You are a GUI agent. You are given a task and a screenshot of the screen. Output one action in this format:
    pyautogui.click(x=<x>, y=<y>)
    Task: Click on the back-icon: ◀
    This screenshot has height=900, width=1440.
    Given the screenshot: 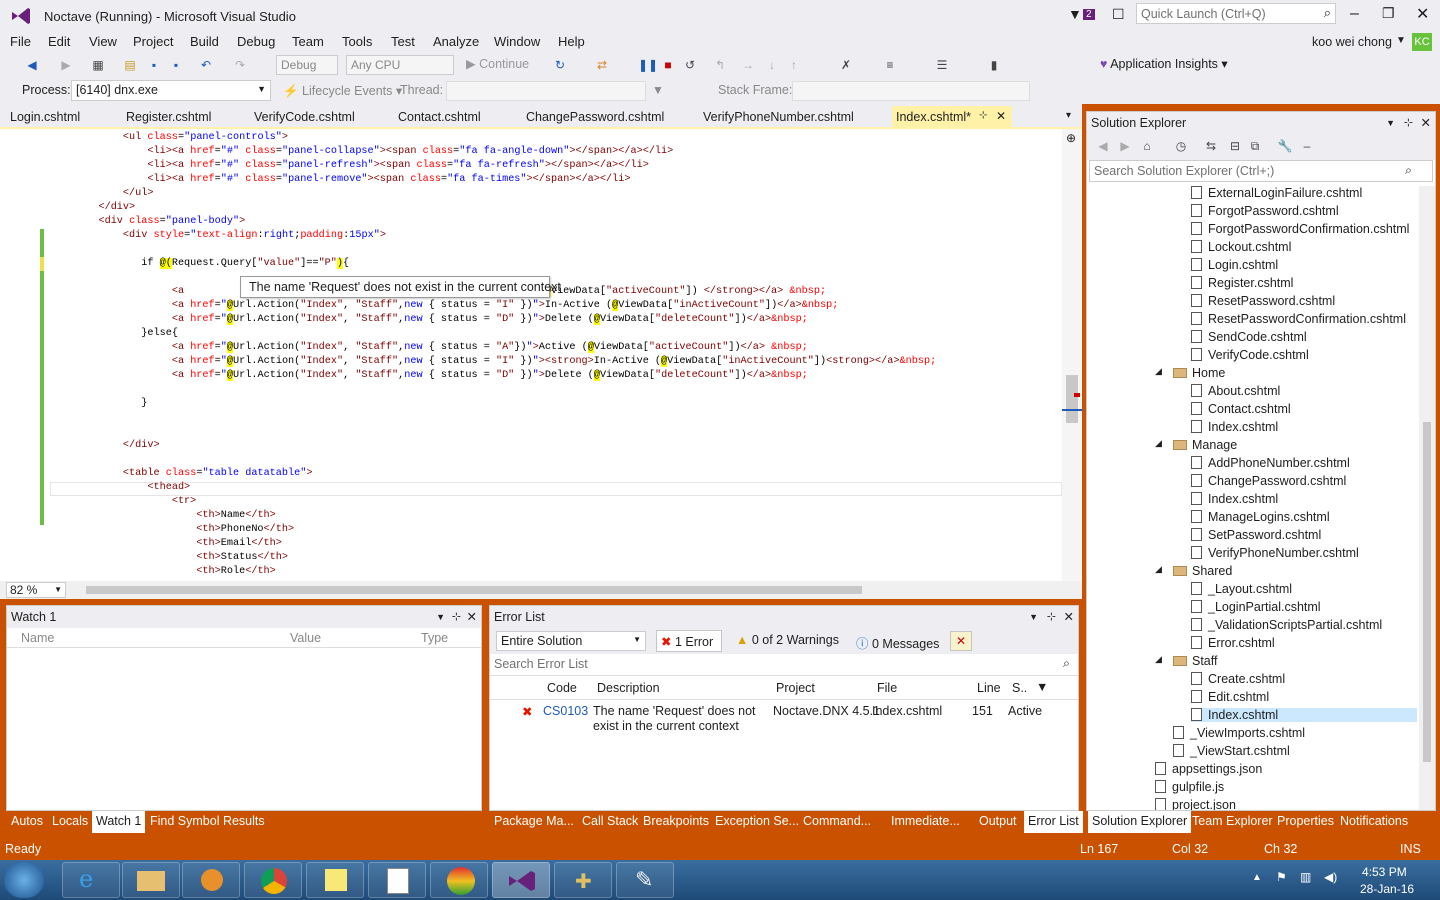 What is the action you would take?
    pyautogui.click(x=32, y=65)
    